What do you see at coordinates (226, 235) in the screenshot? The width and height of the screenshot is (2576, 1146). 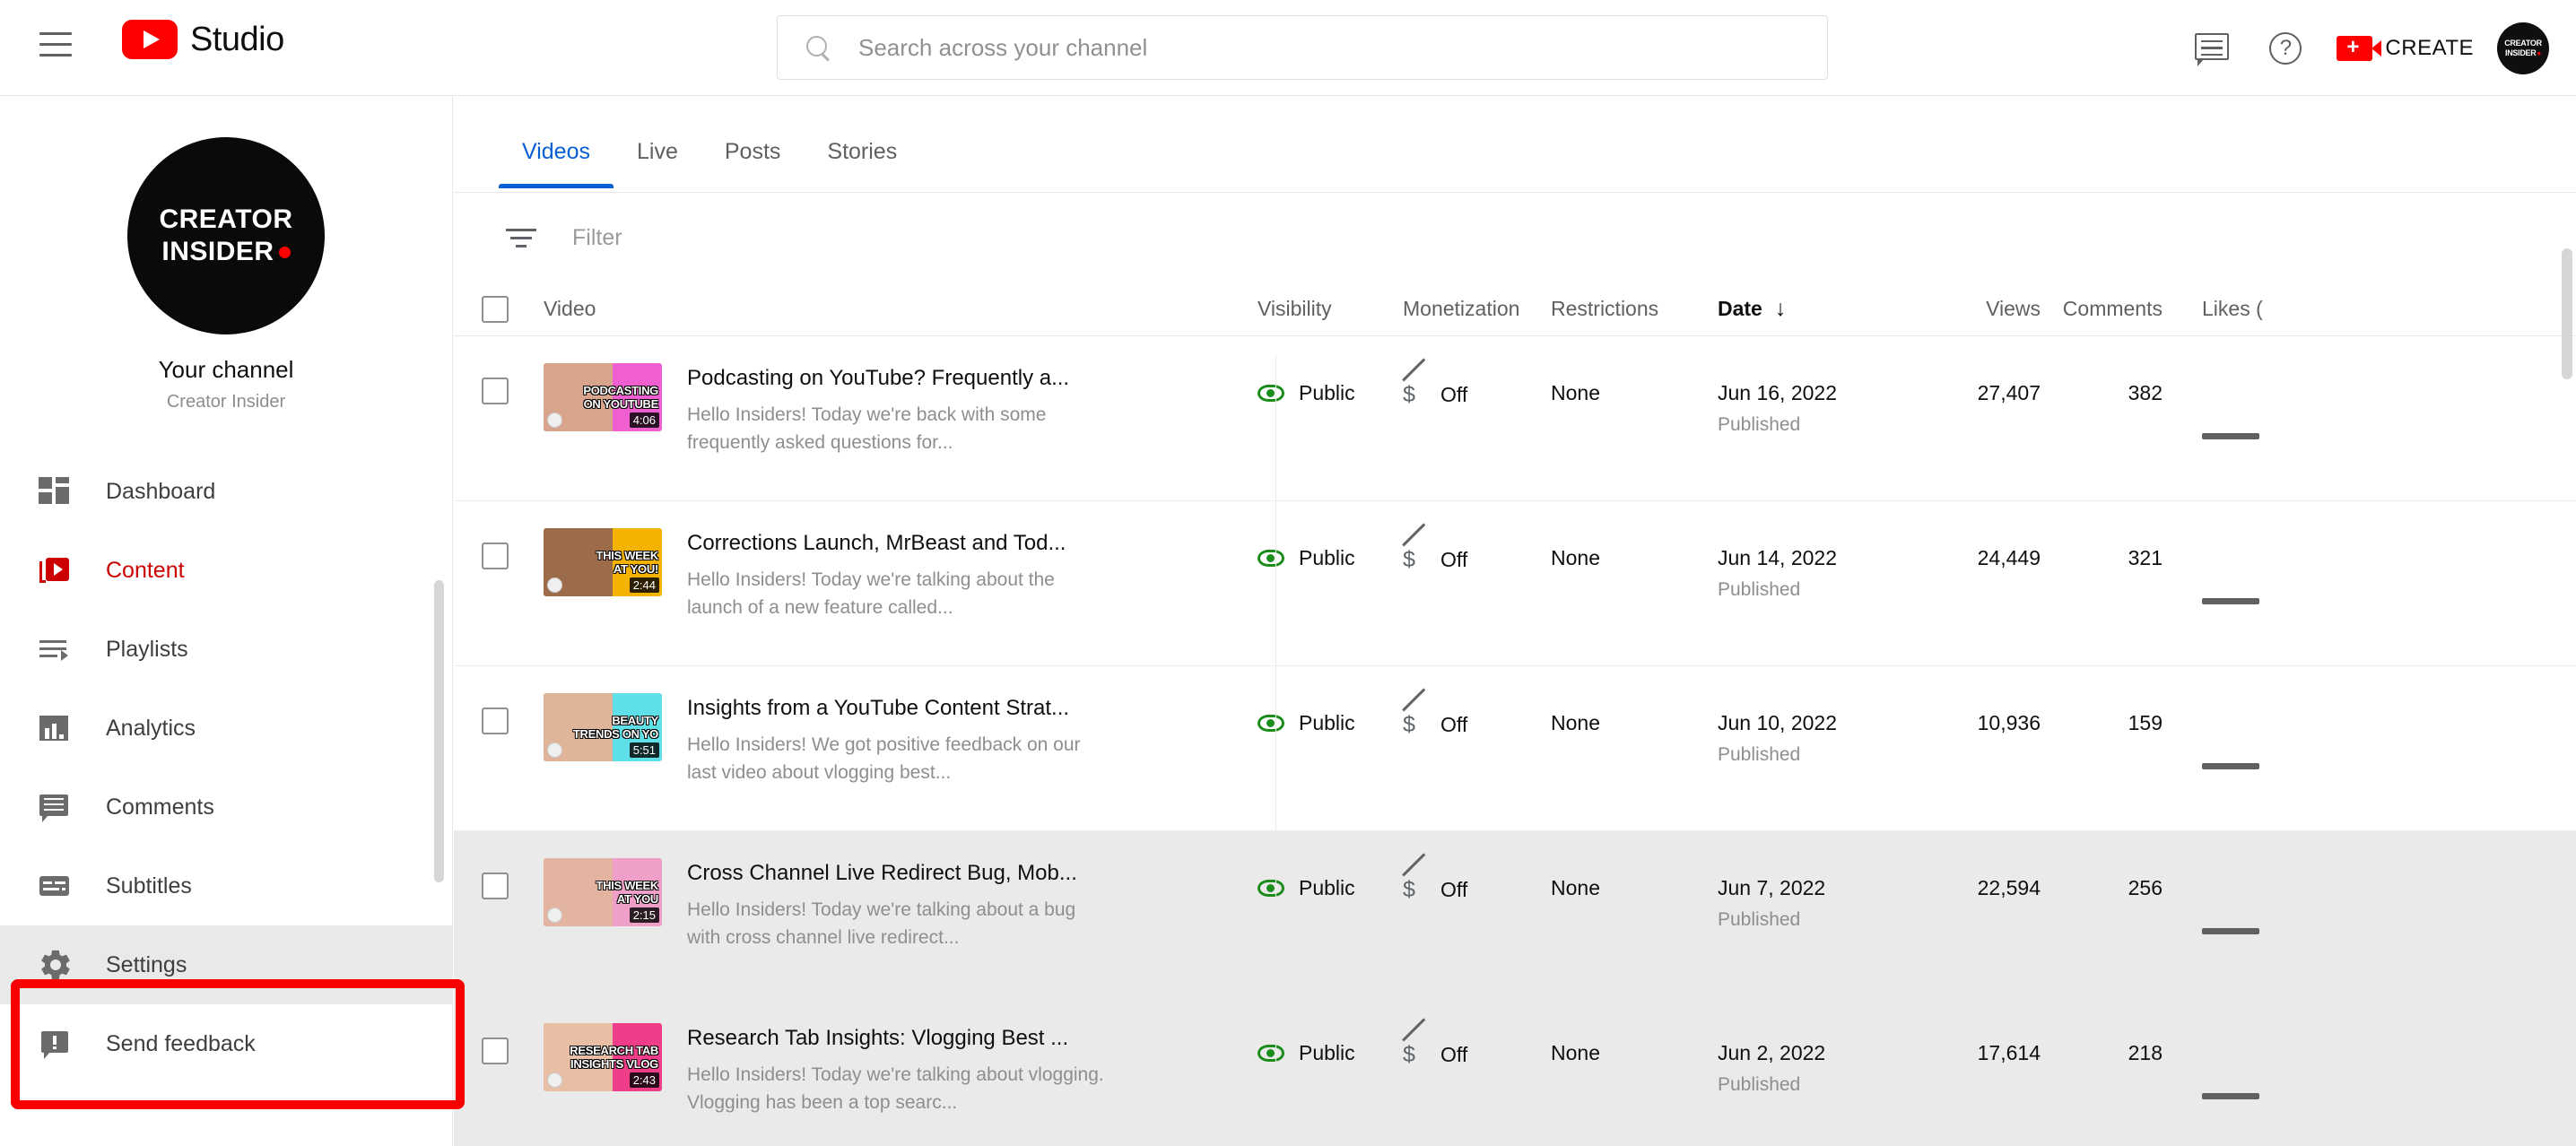 I see `channel-avatar: CREATOR INSIDER` at bounding box center [226, 235].